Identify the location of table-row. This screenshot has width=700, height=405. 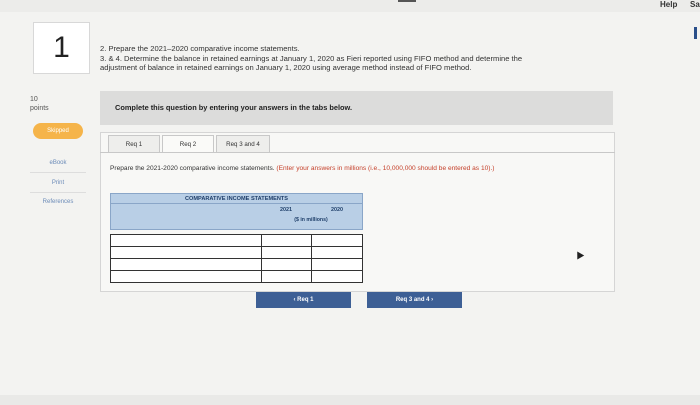
(236, 276).